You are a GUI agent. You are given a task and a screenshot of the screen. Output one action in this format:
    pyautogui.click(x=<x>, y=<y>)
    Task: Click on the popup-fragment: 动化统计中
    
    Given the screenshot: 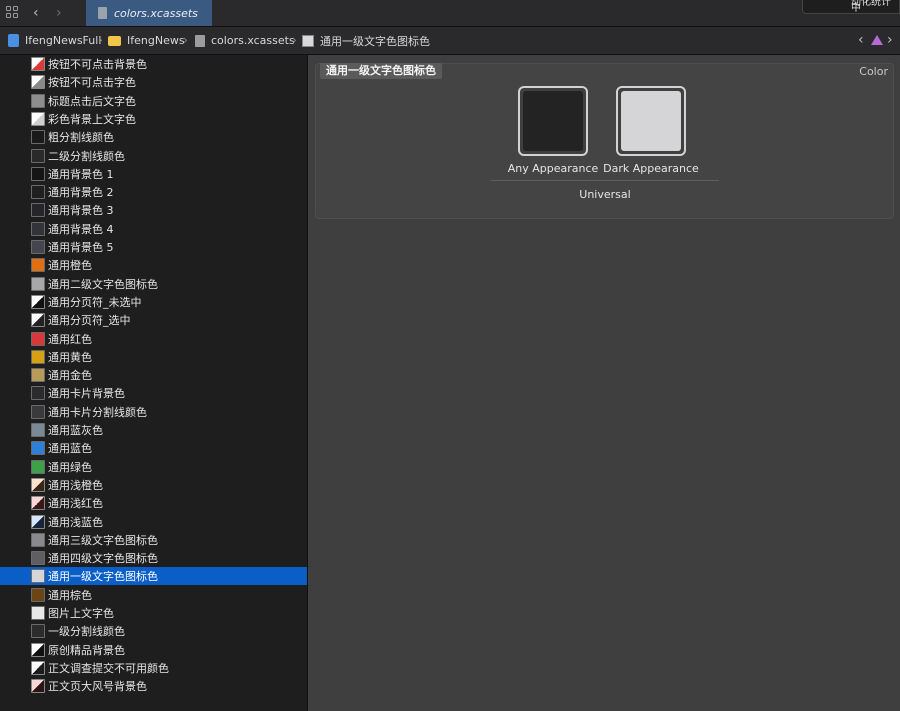 What is the action you would take?
    pyautogui.click(x=851, y=7)
    